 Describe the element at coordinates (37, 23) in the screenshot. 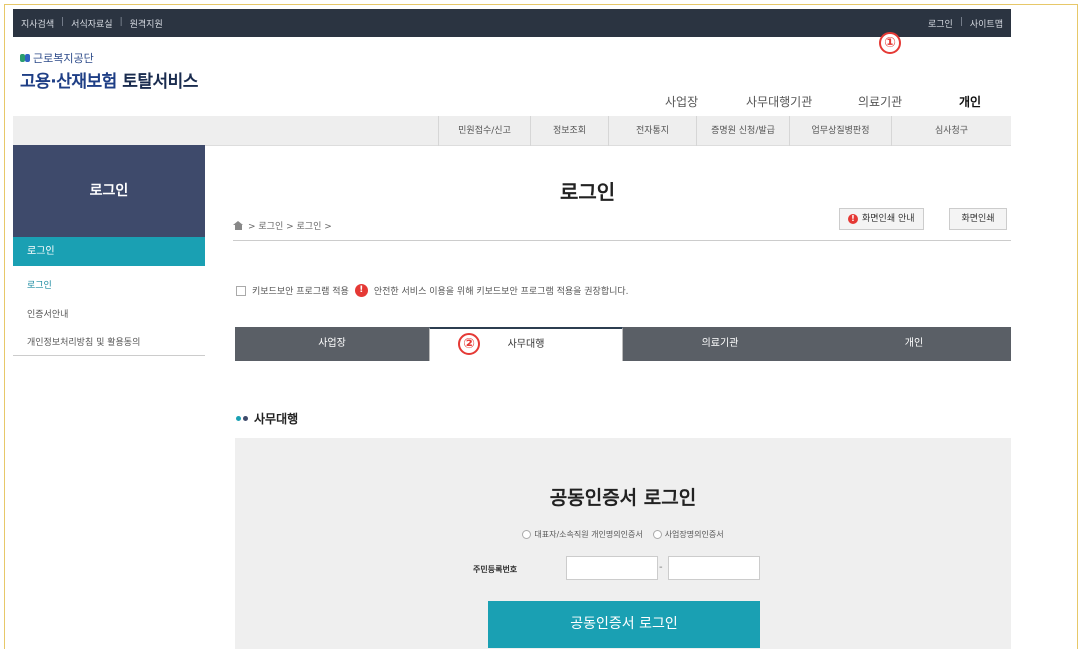

I see `topbar-link-branch-search: 지사검색` at that location.